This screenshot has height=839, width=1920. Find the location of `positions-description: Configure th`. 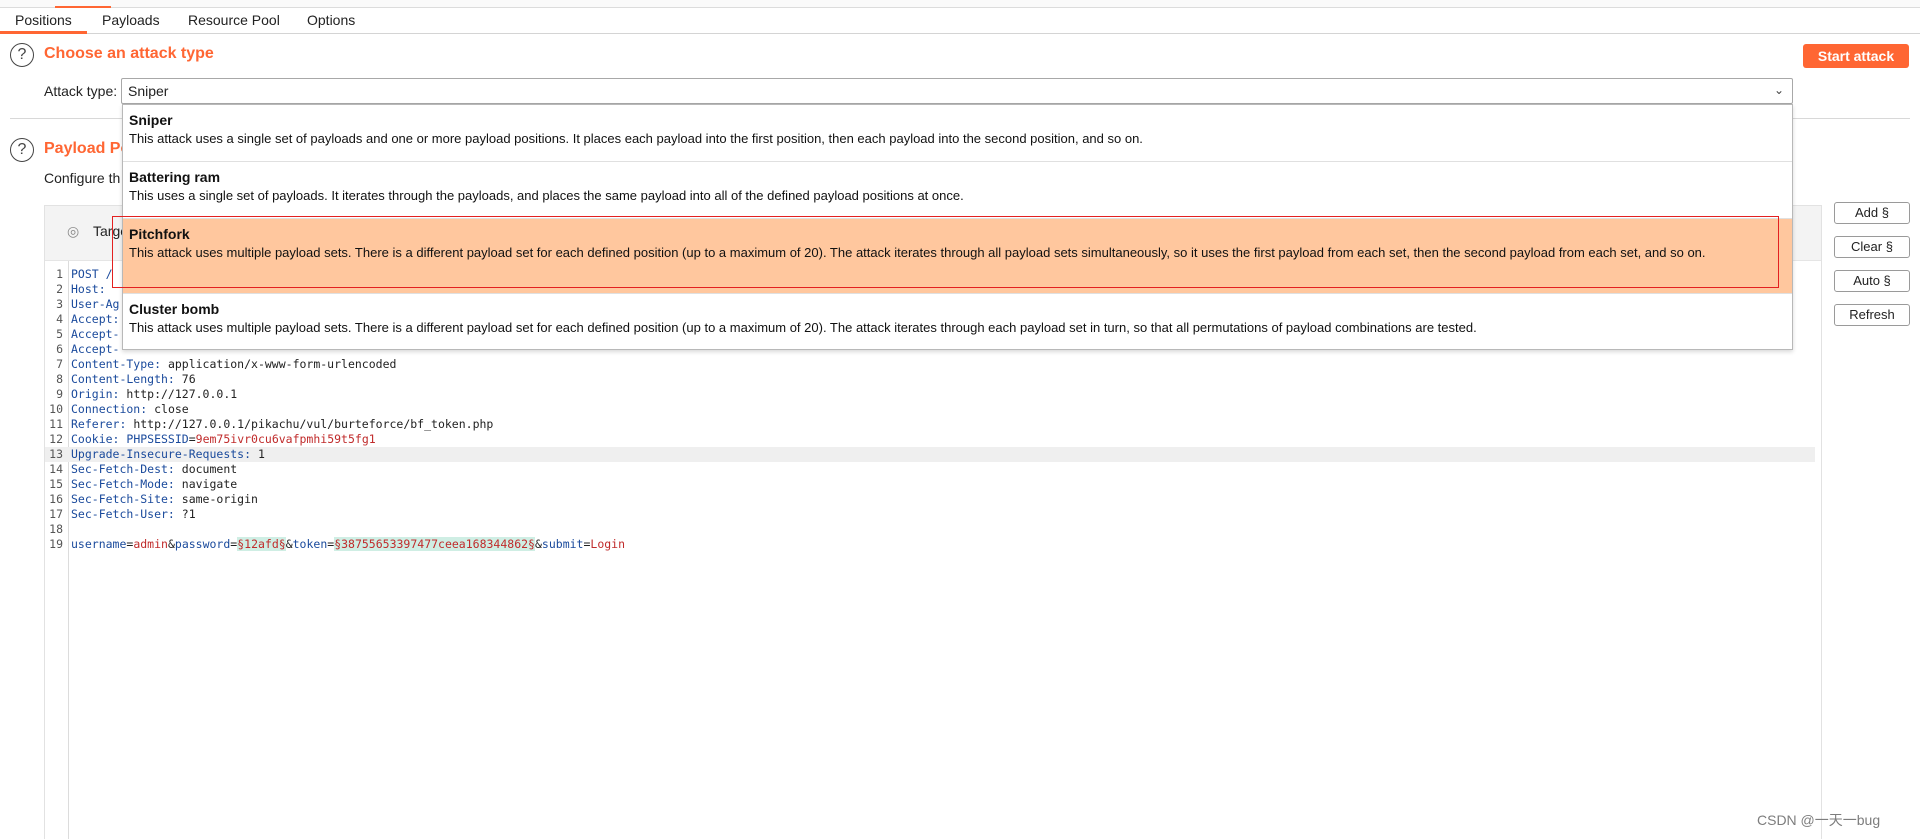

positions-description: Configure th is located at coordinates (82, 178).